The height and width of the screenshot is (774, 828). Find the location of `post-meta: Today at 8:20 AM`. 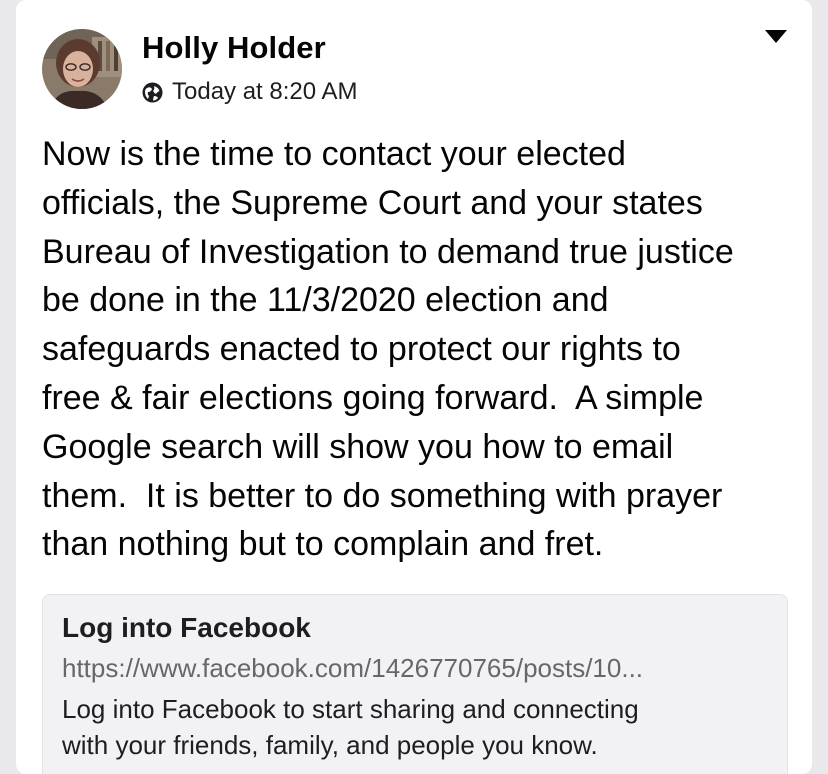

post-meta: Today at 8:20 AM is located at coordinates (249, 92).